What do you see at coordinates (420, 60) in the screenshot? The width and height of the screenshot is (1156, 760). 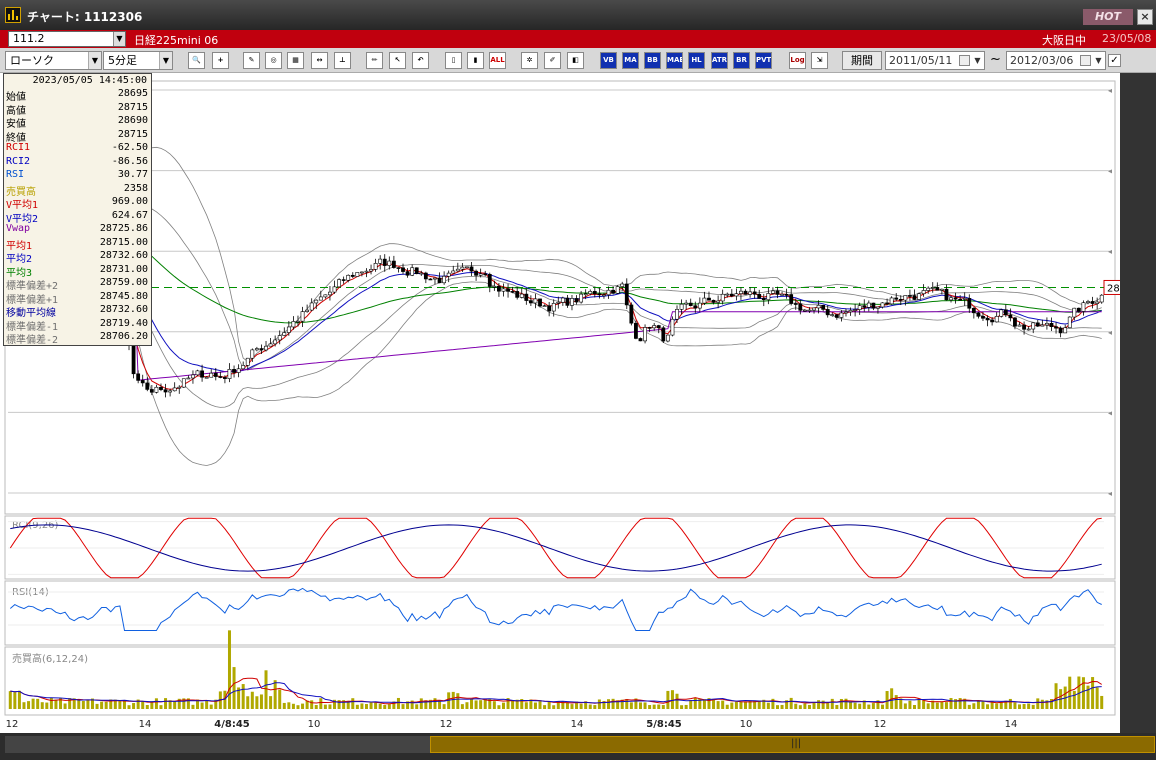 I see `undo-icon: ↶` at bounding box center [420, 60].